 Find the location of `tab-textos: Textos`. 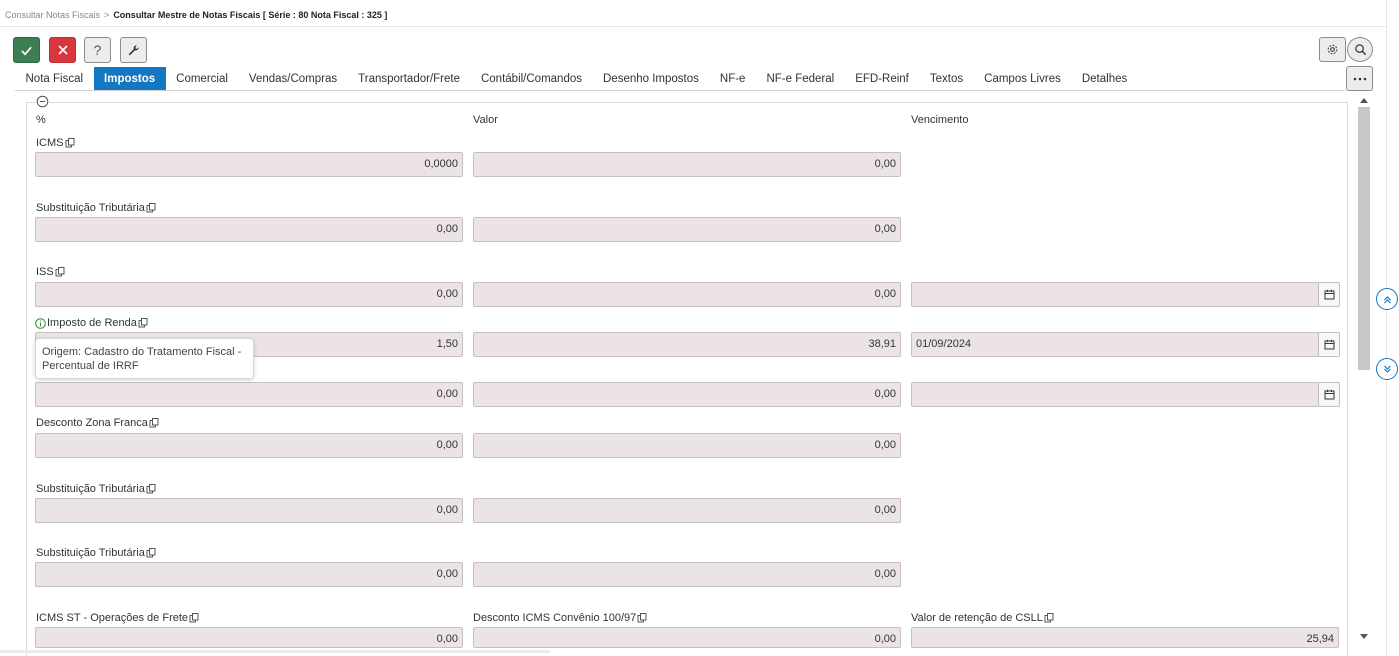

tab-textos: Textos is located at coordinates (946, 79).